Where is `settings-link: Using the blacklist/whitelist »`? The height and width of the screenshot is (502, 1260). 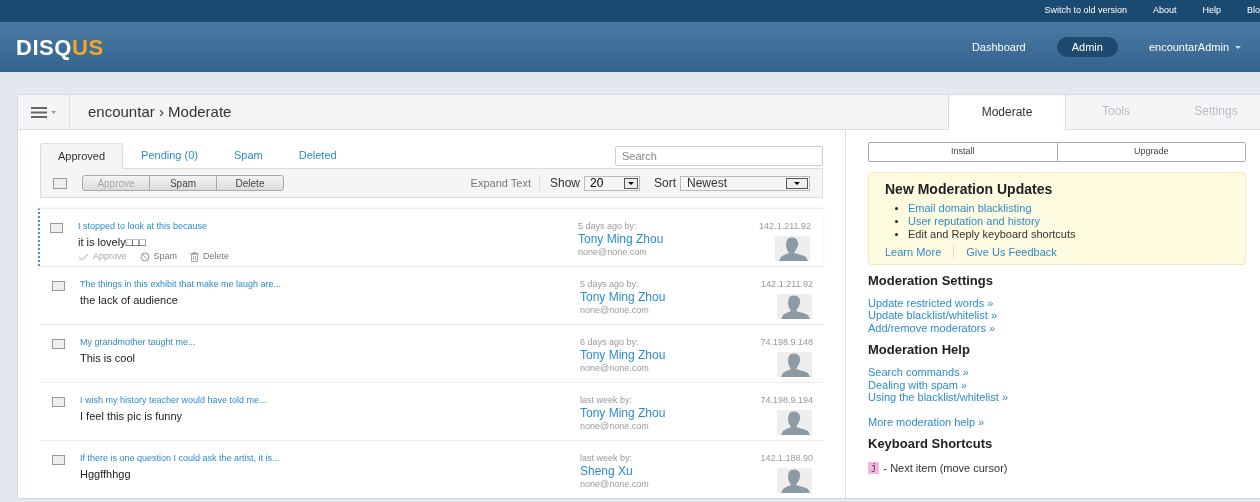
settings-link: Using the blacklist/whitelist » is located at coordinates (938, 397).